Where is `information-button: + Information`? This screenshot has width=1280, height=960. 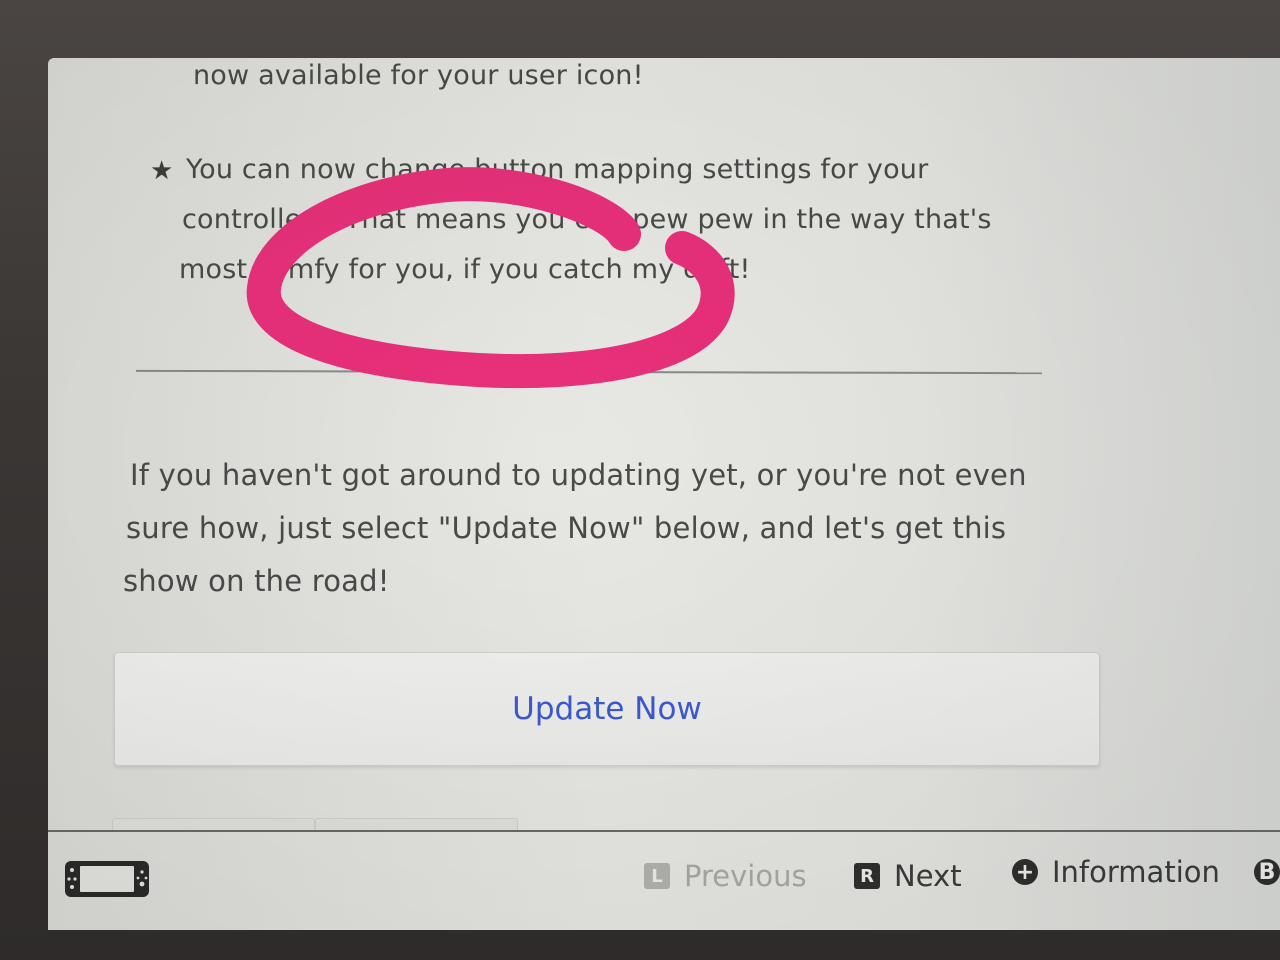
information-button: + Information is located at coordinates (1116, 872).